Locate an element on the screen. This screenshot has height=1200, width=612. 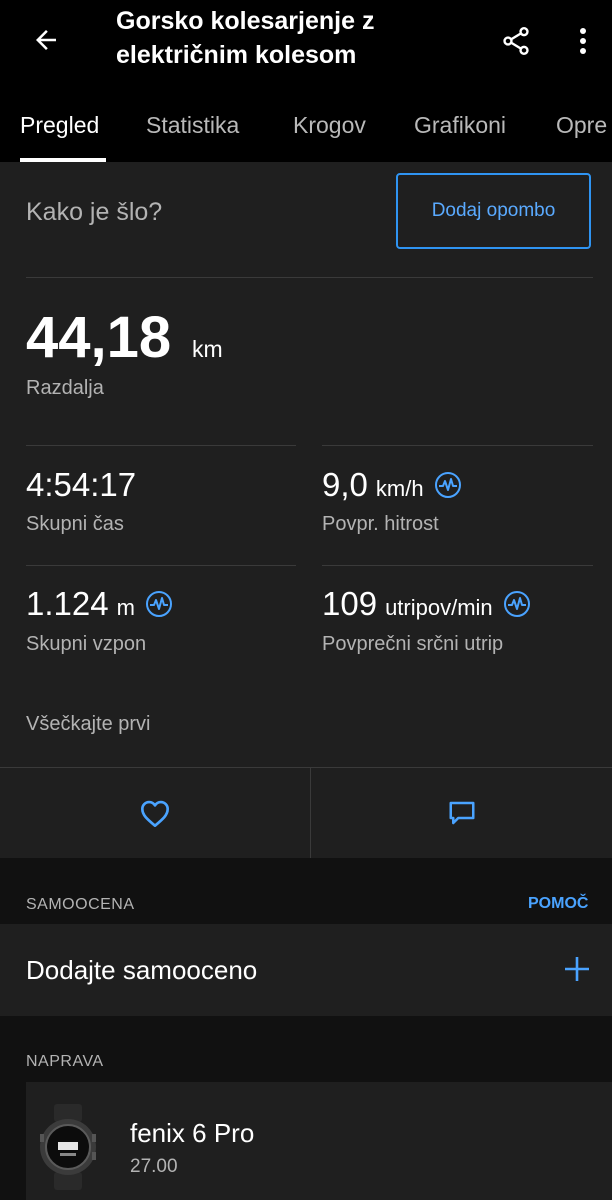
device-name: fenix 6 Pro is located at coordinates (192, 1133).